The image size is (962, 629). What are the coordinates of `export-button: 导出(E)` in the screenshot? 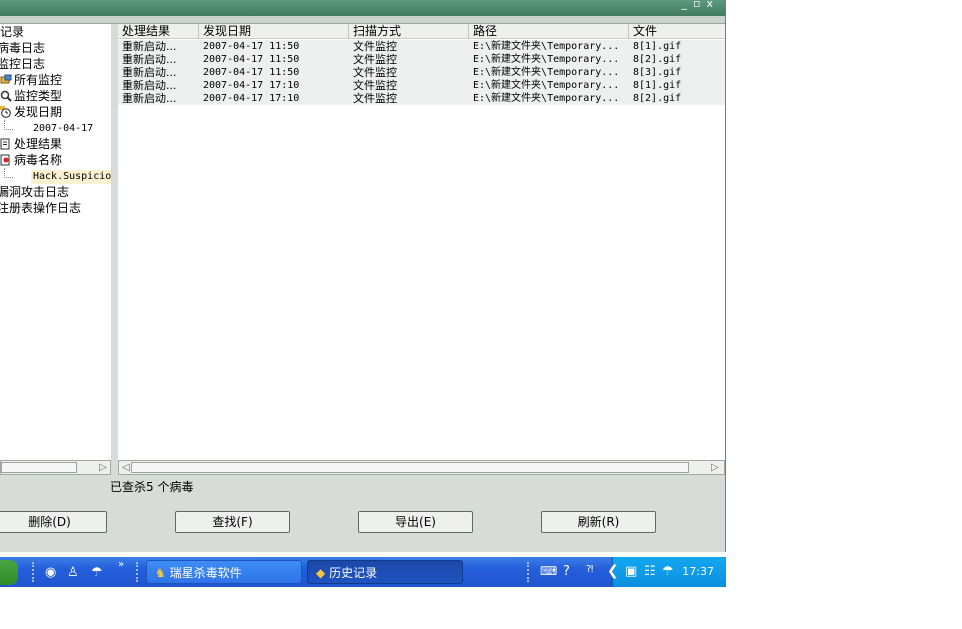 It's located at (415, 522).